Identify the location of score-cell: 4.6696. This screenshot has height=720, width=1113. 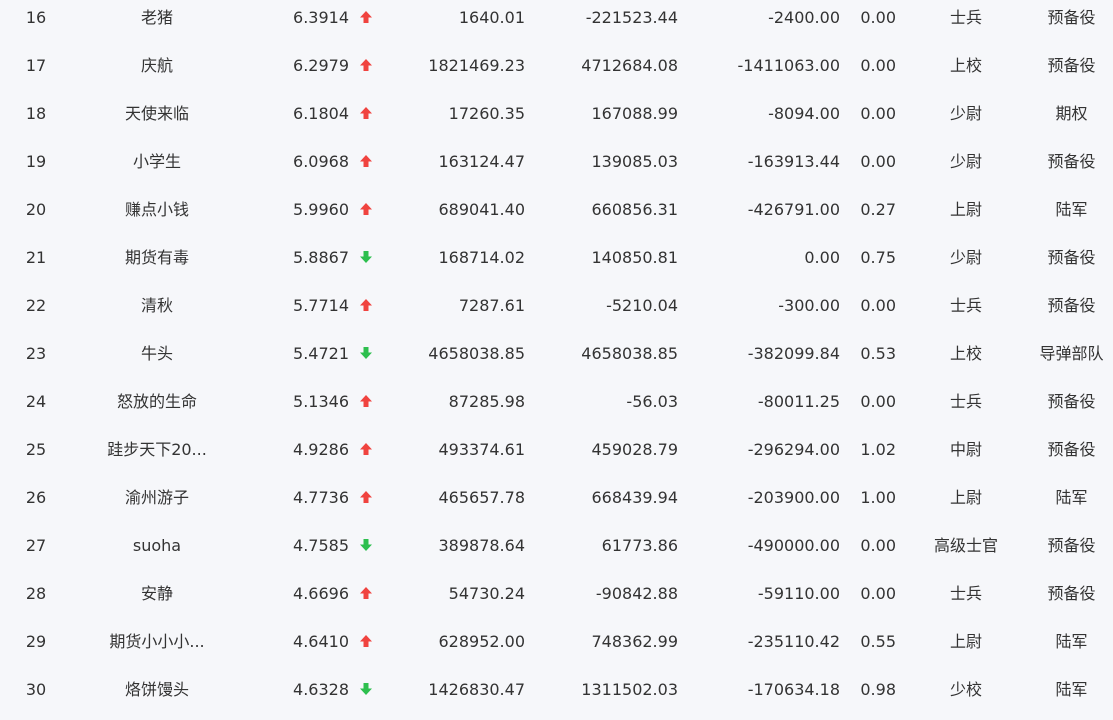
(321, 593).